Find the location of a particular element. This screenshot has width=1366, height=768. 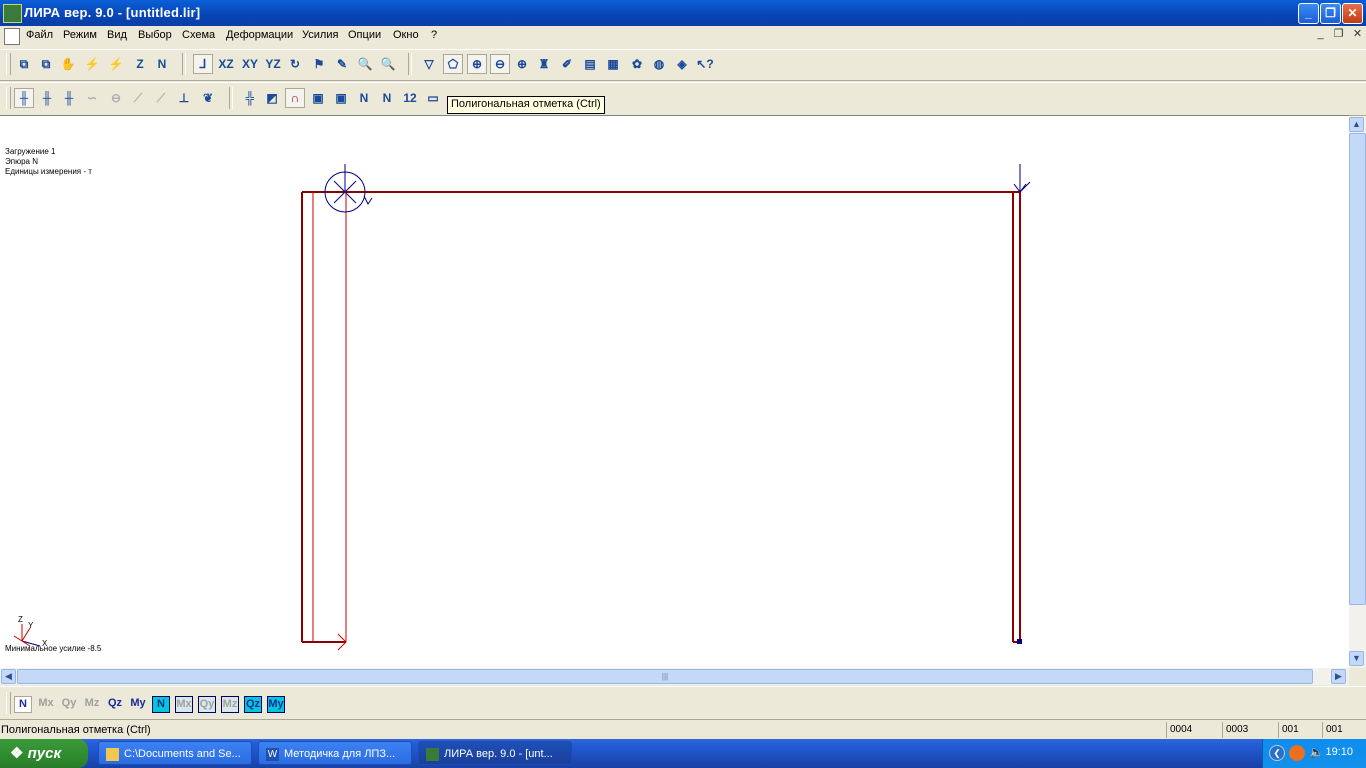

menu-mode: Режим is located at coordinates (80, 36).